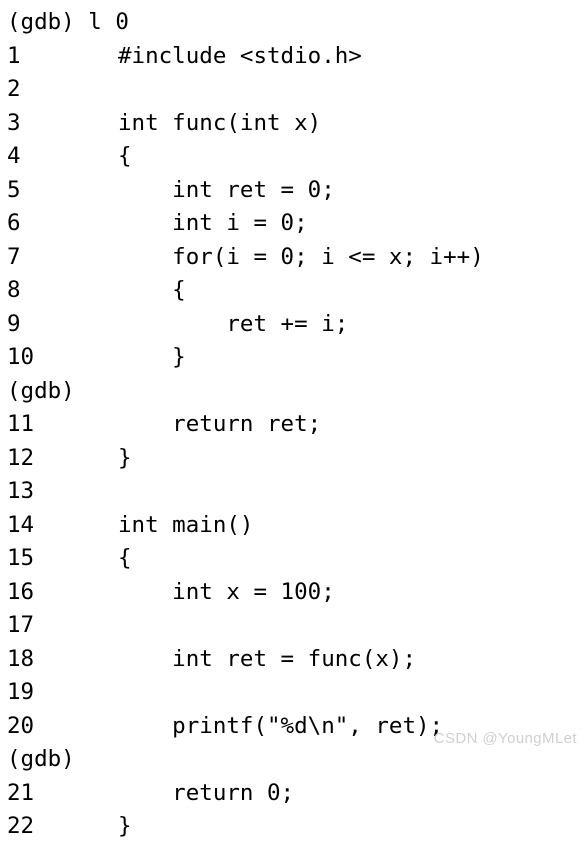 Image resolution: width=586 pixels, height=844 pixels. I want to click on source-line: 13, so click(293, 492).